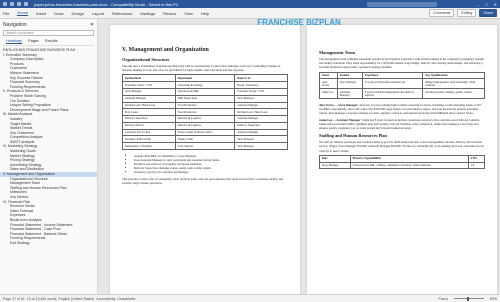 The image size is (500, 302). Describe the element at coordinates (51, 41) in the screenshot. I see `tab-results: Results` at that location.